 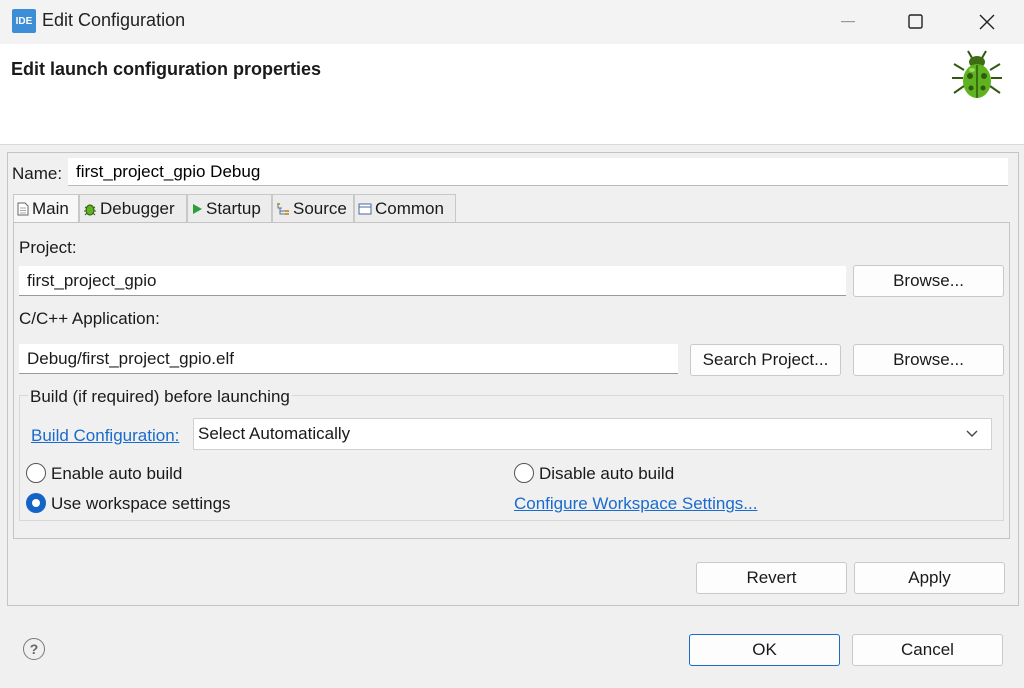 I want to click on use-workspace-settings-label: Use workspace settings, so click(x=141, y=503).